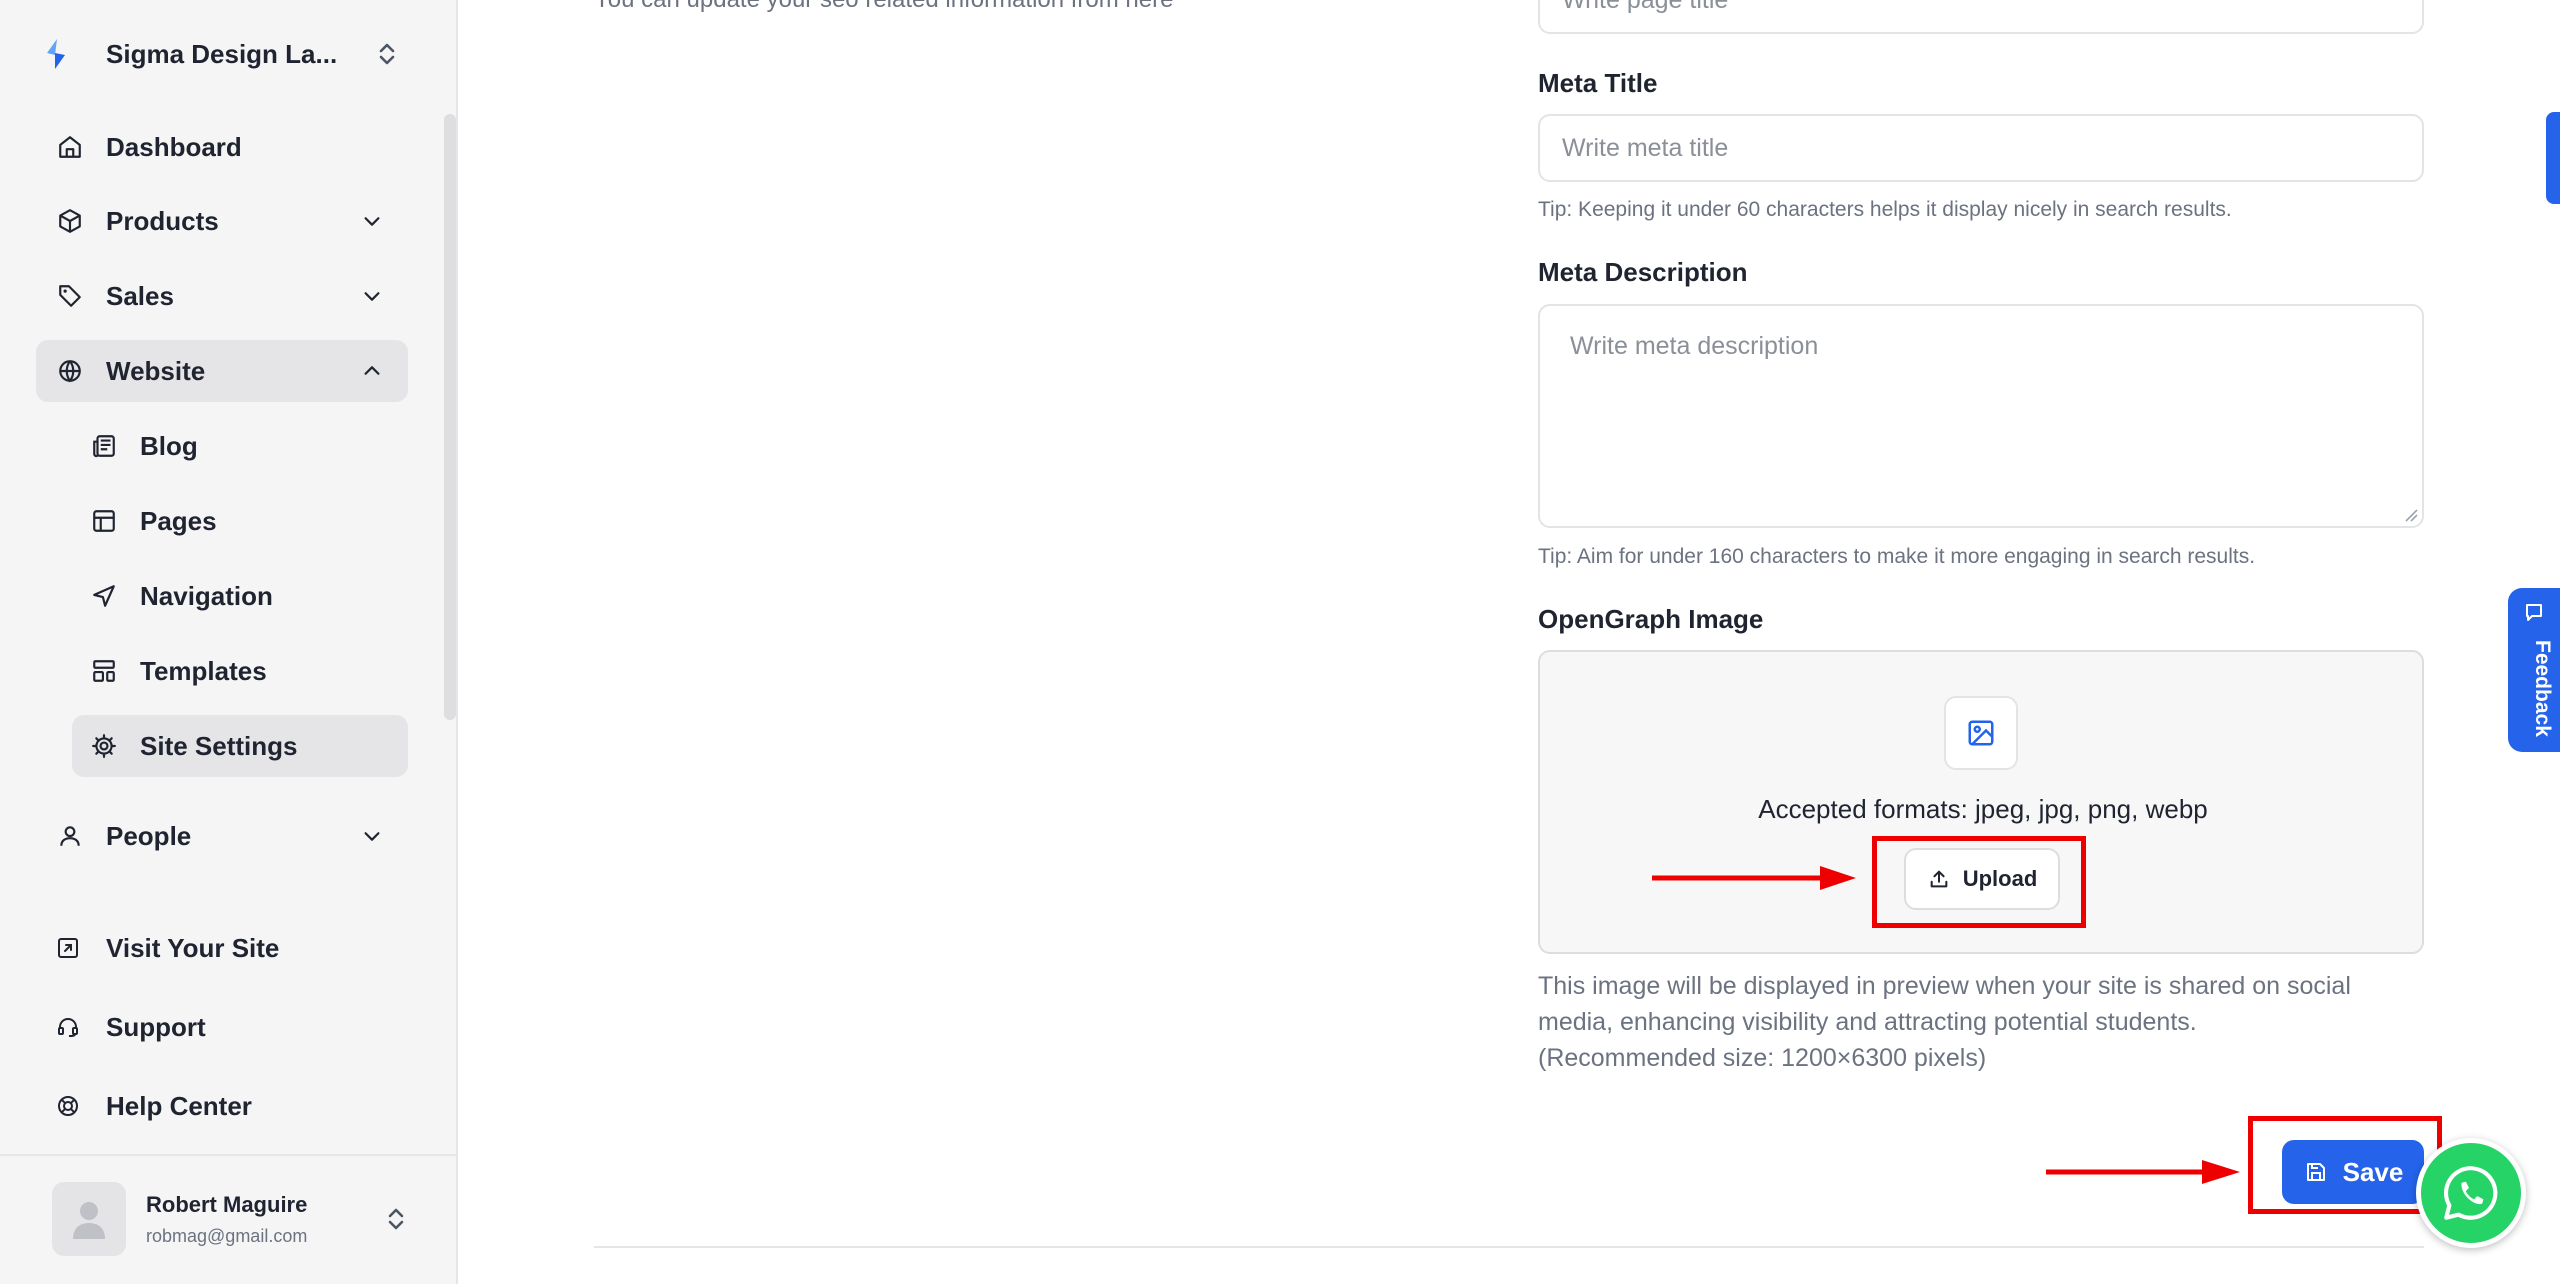 Image resolution: width=2560 pixels, height=1284 pixels. What do you see at coordinates (70, 147) in the screenshot?
I see `home-icon` at bounding box center [70, 147].